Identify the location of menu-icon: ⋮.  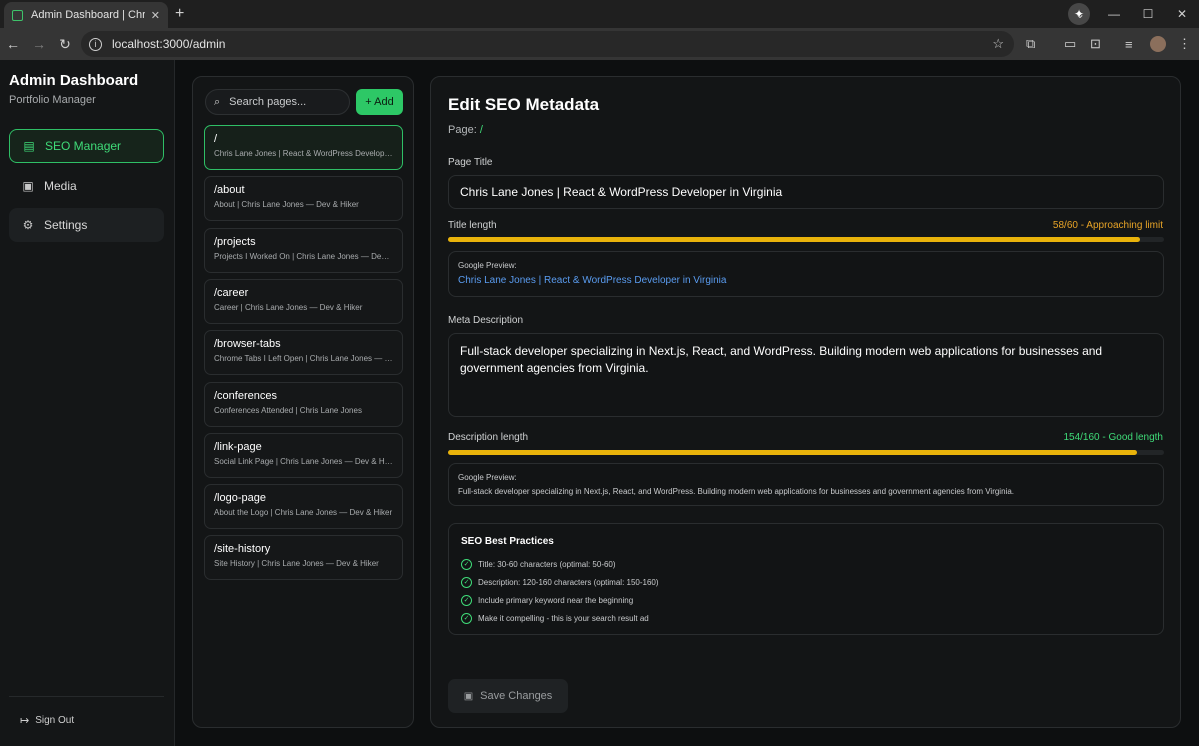
(1184, 44).